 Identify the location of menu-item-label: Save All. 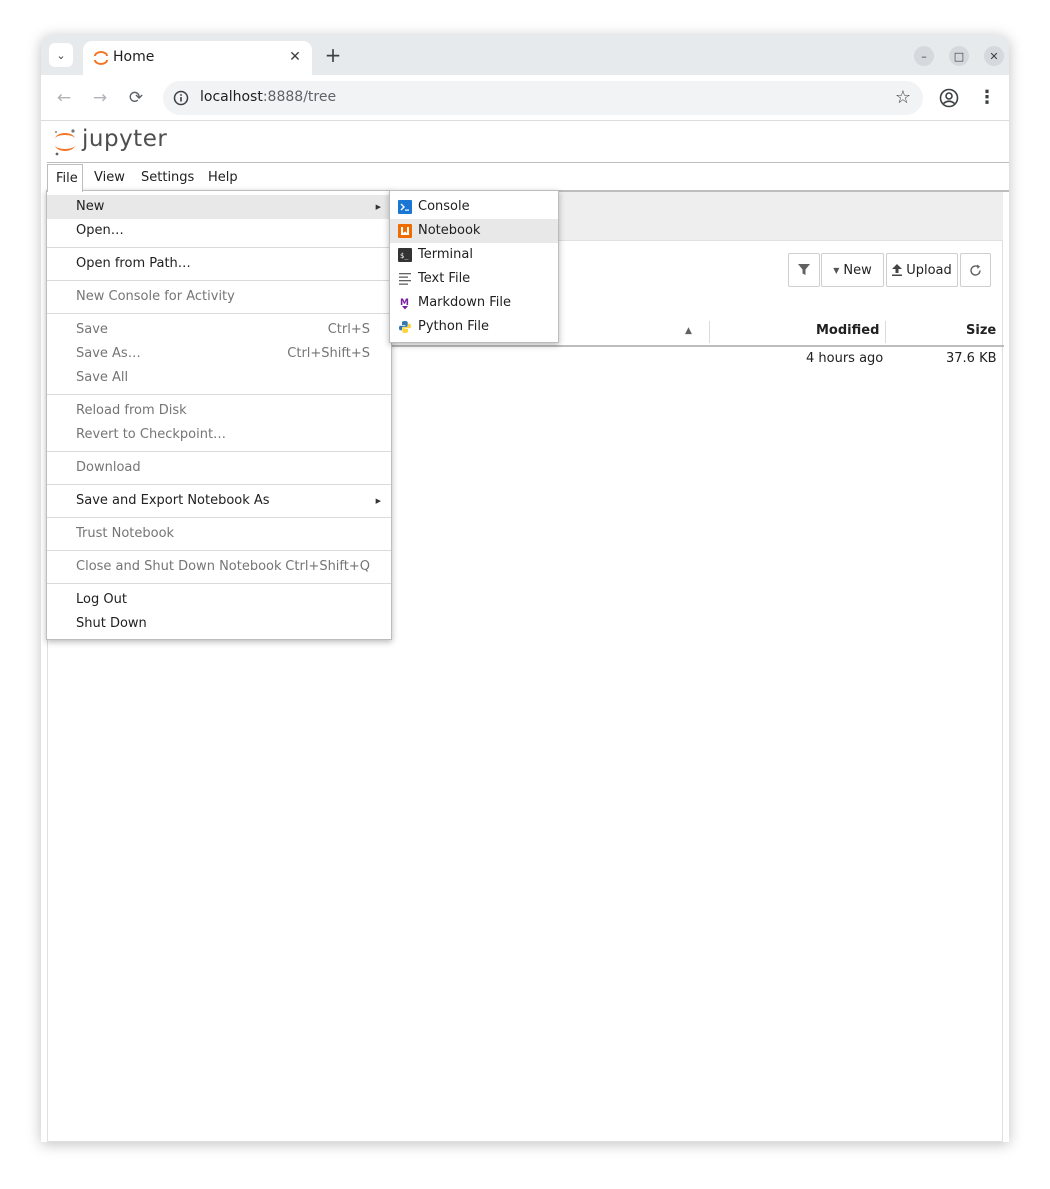
(102, 377).